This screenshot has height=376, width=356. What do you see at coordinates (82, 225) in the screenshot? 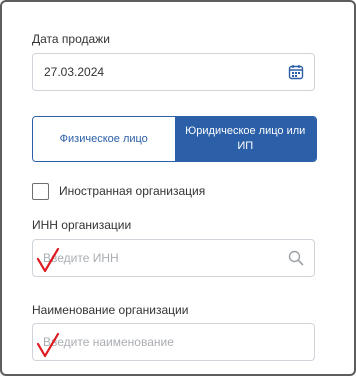
I see `inn-label: ИНН организации` at bounding box center [82, 225].